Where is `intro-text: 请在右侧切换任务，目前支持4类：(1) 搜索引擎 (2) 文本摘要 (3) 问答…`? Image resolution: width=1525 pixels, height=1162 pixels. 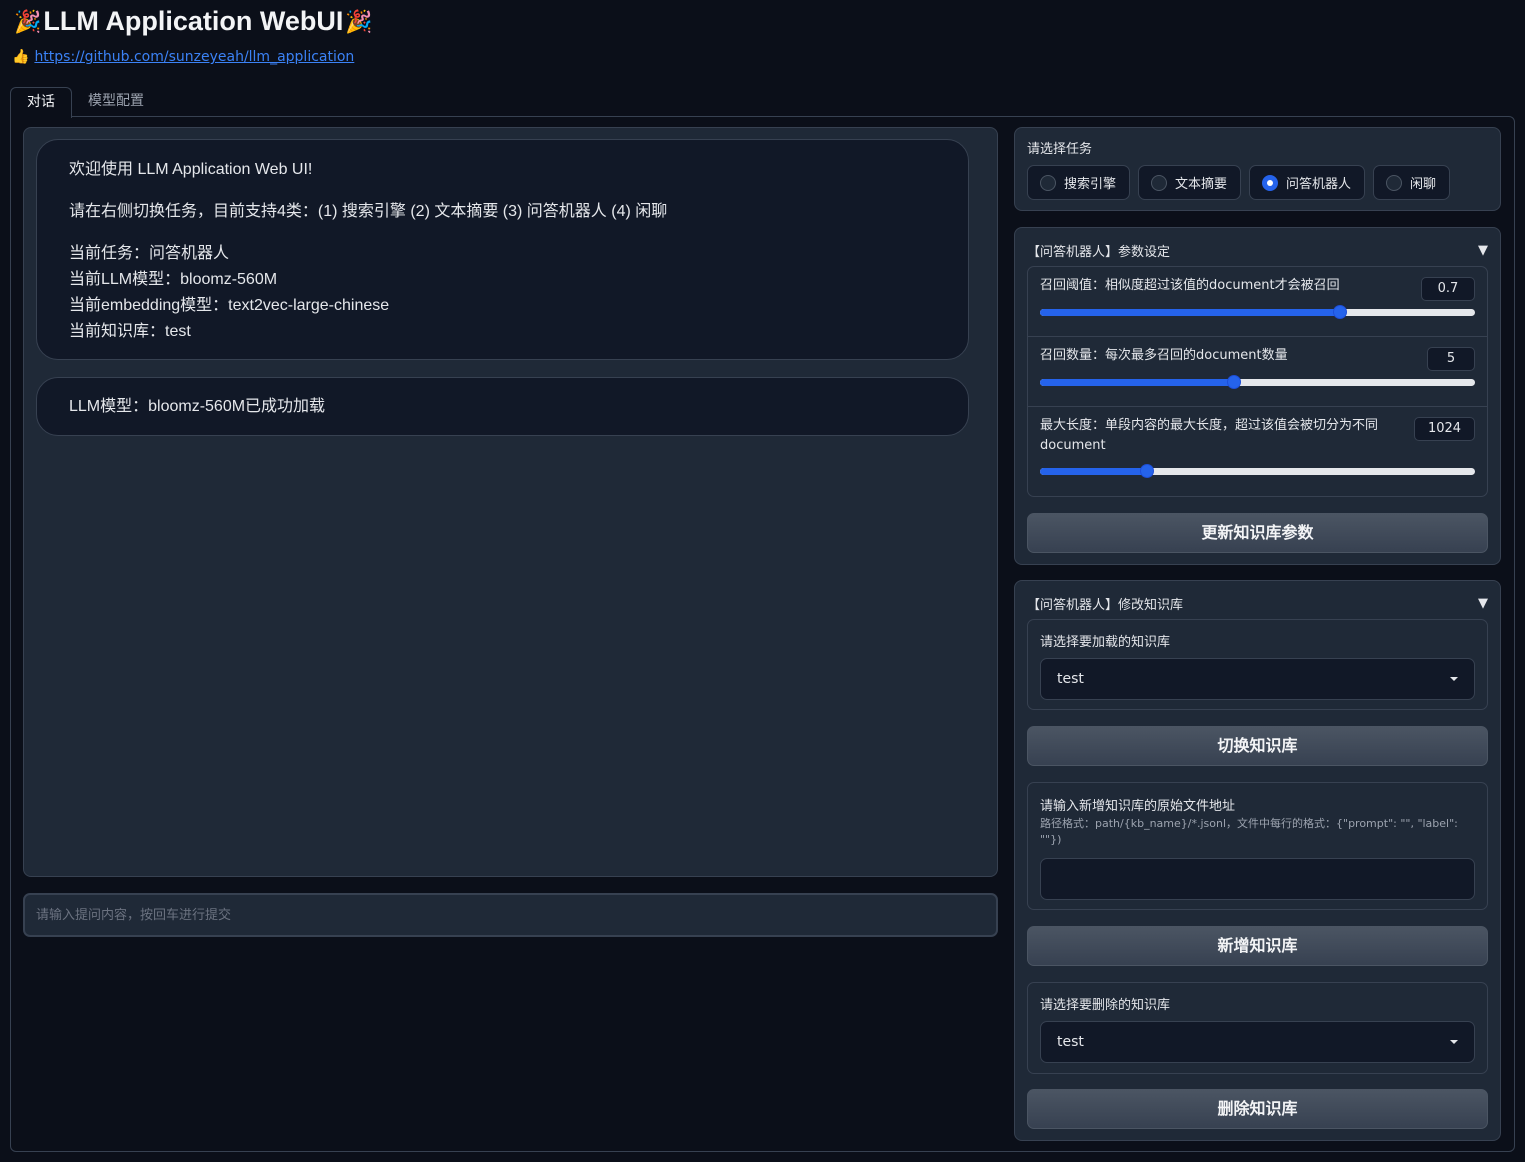
intro-text: 请在右侧切换任务，目前支持4类：(1) 搜索引擎 (2) 文本摘要 (3) 问答… is located at coordinates (368, 211).